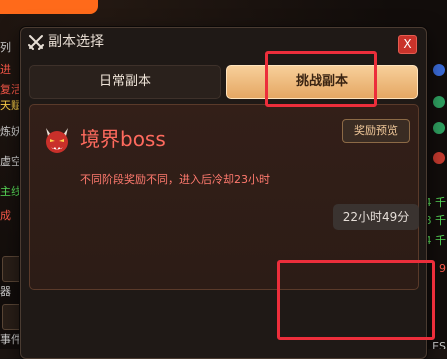 This screenshot has height=359, width=447. What do you see at coordinates (49, 7) in the screenshot?
I see `background-top-banner` at bounding box center [49, 7].